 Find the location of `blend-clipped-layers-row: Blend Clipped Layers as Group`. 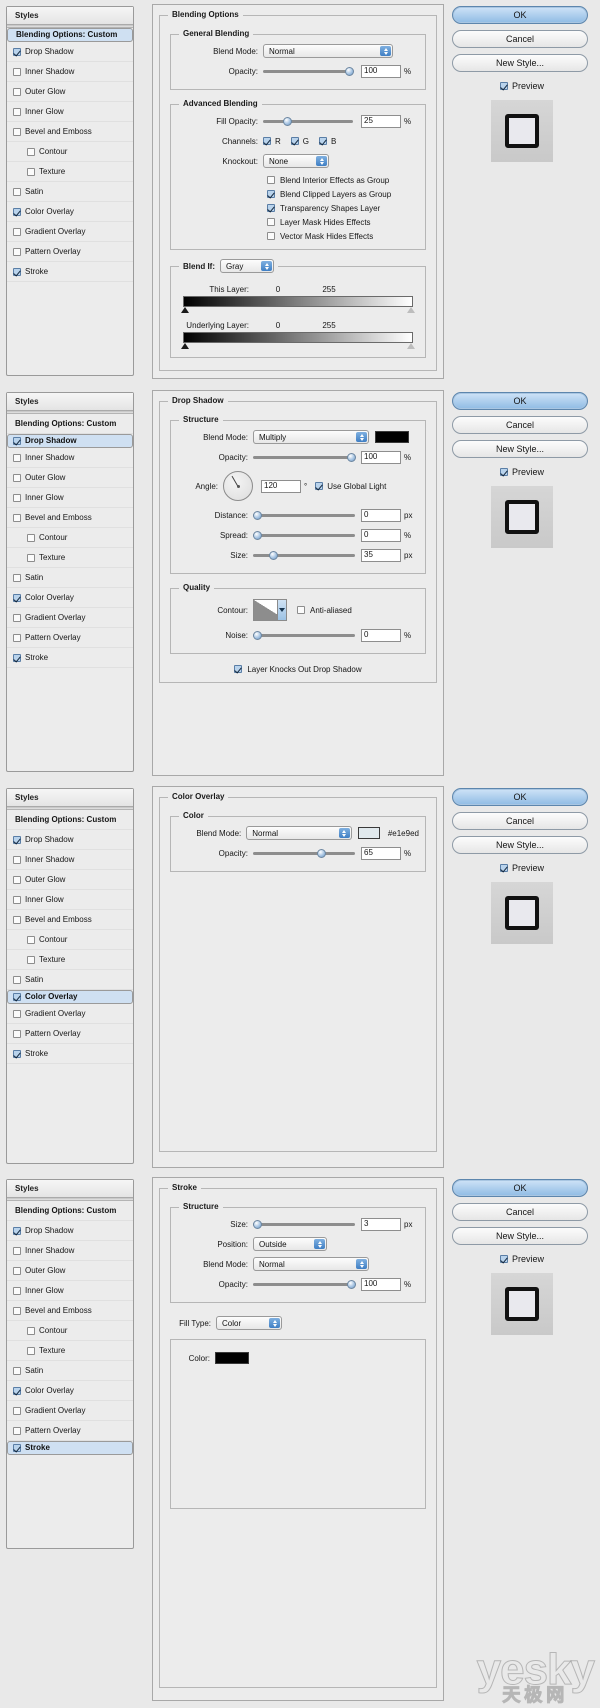

blend-clipped-layers-row: Blend Clipped Layers as Group is located at coordinates (343, 194).